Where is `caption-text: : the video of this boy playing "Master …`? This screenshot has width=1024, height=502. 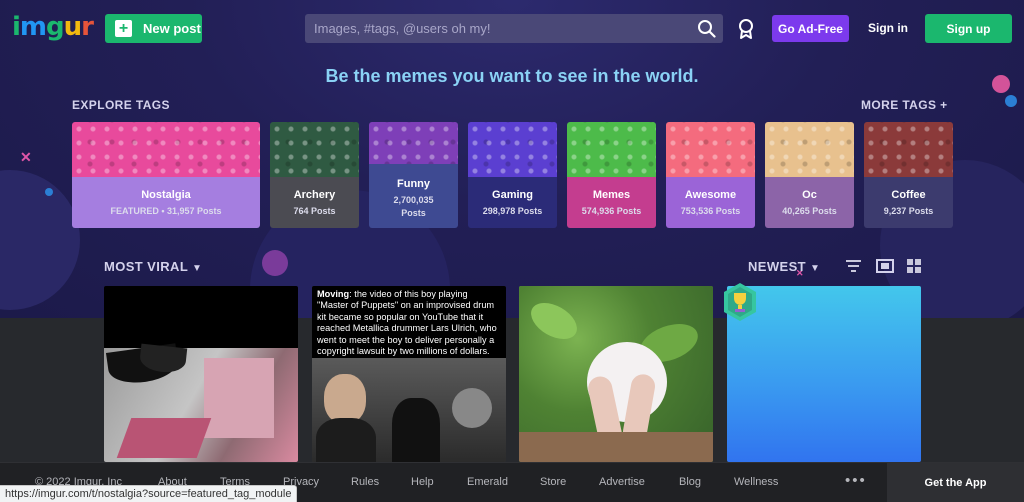
caption-text: : the video of this boy playing "Master … is located at coordinates (407, 323).